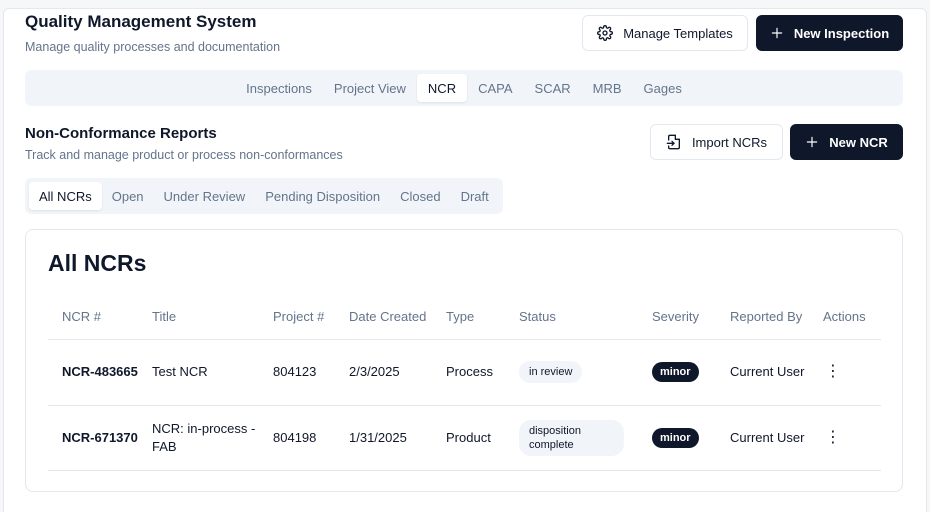  Describe the element at coordinates (205, 196) in the screenshot. I see `filter-tab-under-review: Under Review` at that location.